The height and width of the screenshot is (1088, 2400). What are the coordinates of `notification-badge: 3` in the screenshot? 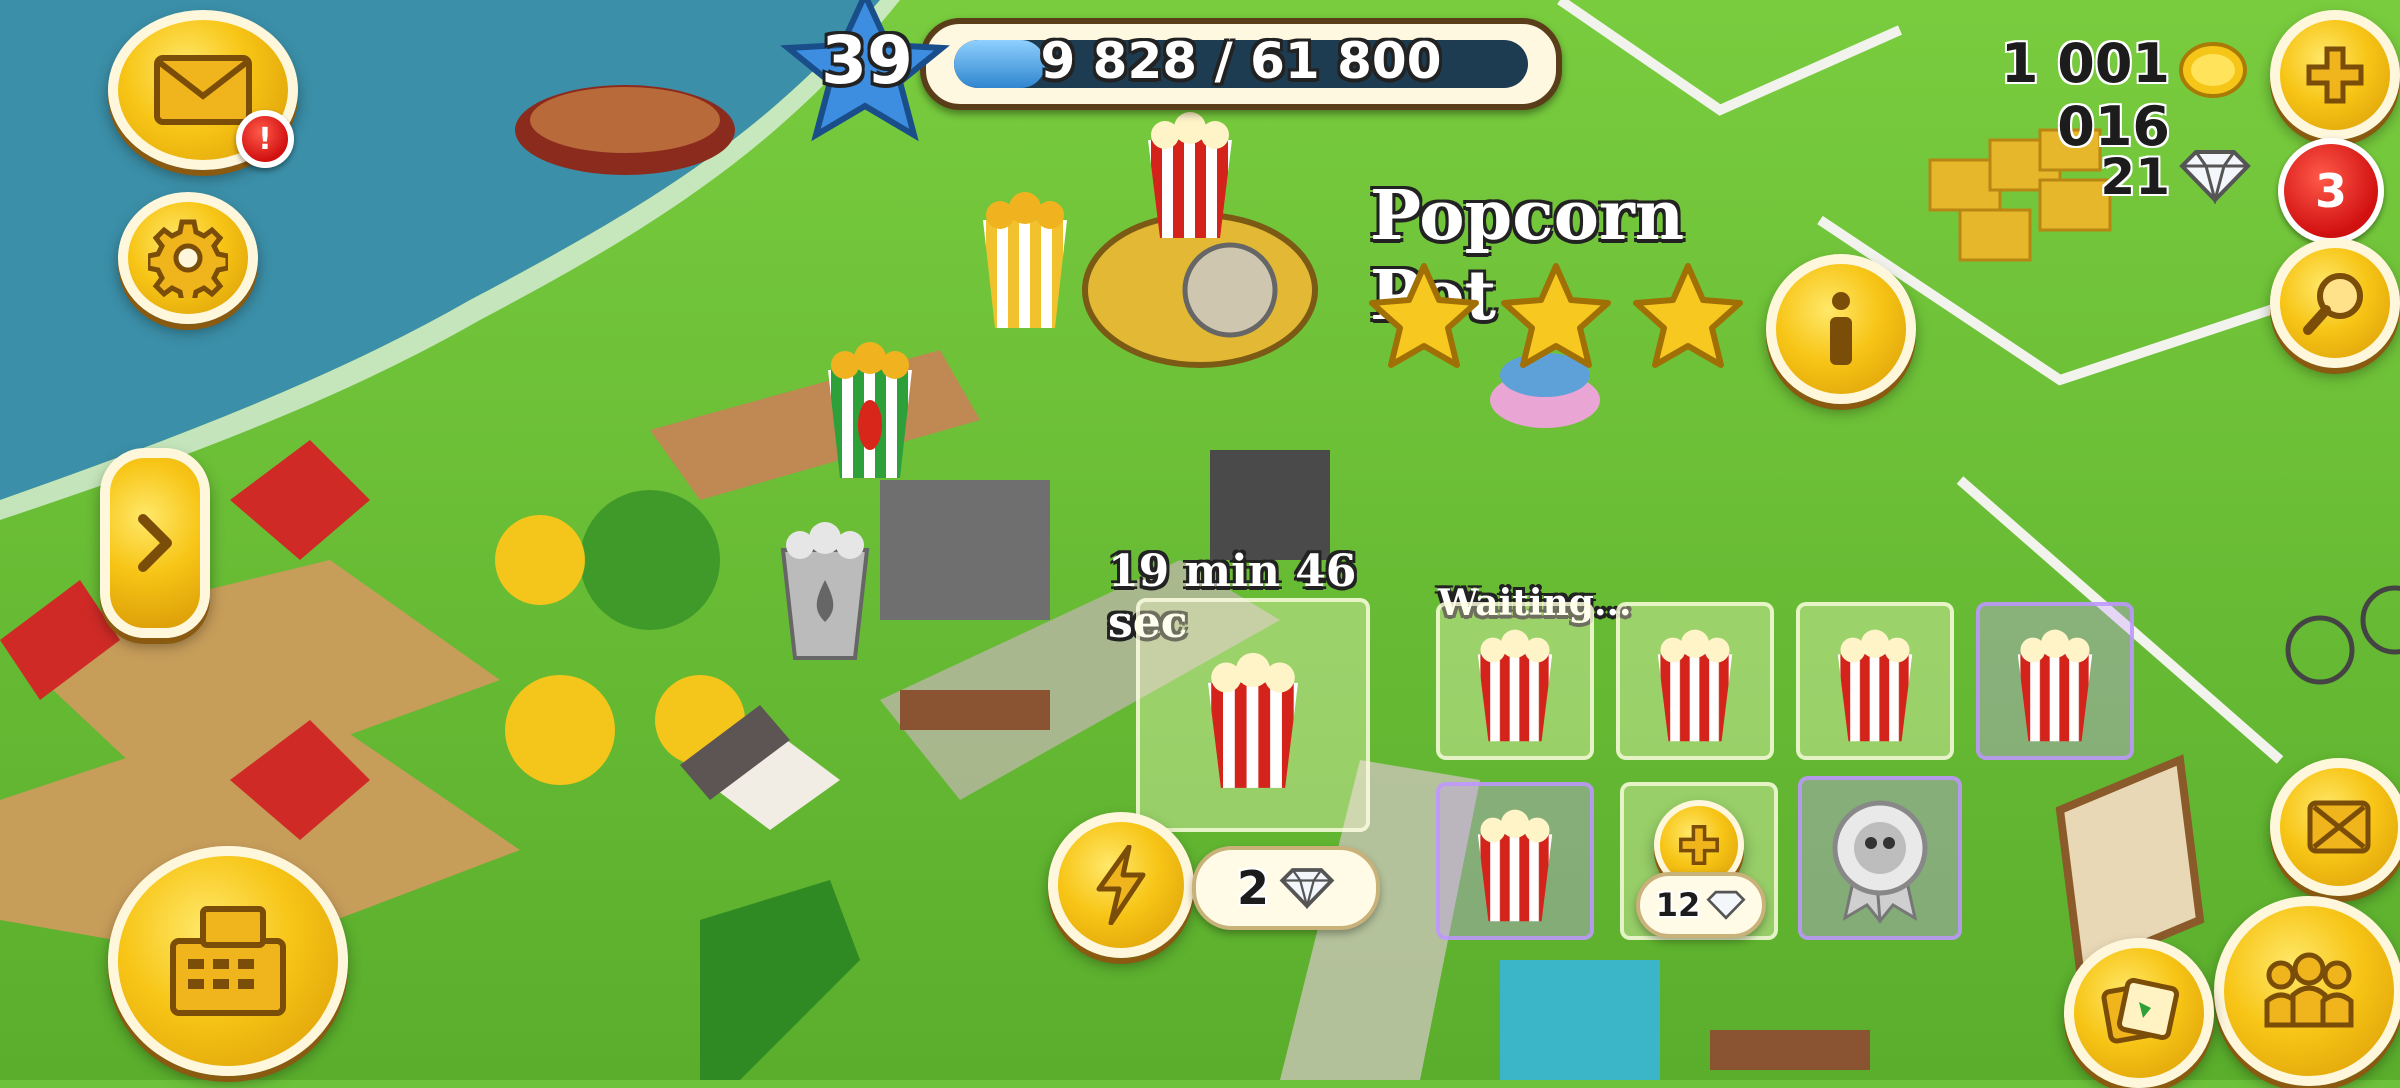 It's located at (2331, 191).